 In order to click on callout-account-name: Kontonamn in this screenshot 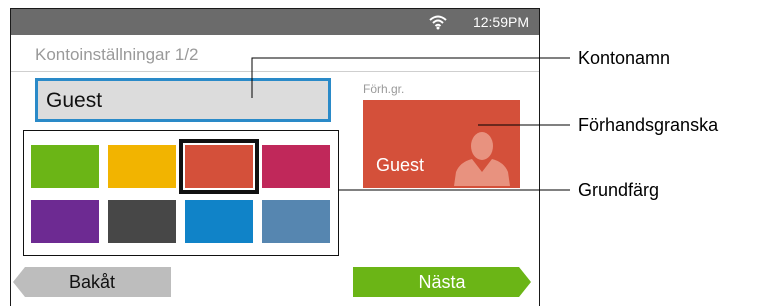, I will do `click(624, 58)`.